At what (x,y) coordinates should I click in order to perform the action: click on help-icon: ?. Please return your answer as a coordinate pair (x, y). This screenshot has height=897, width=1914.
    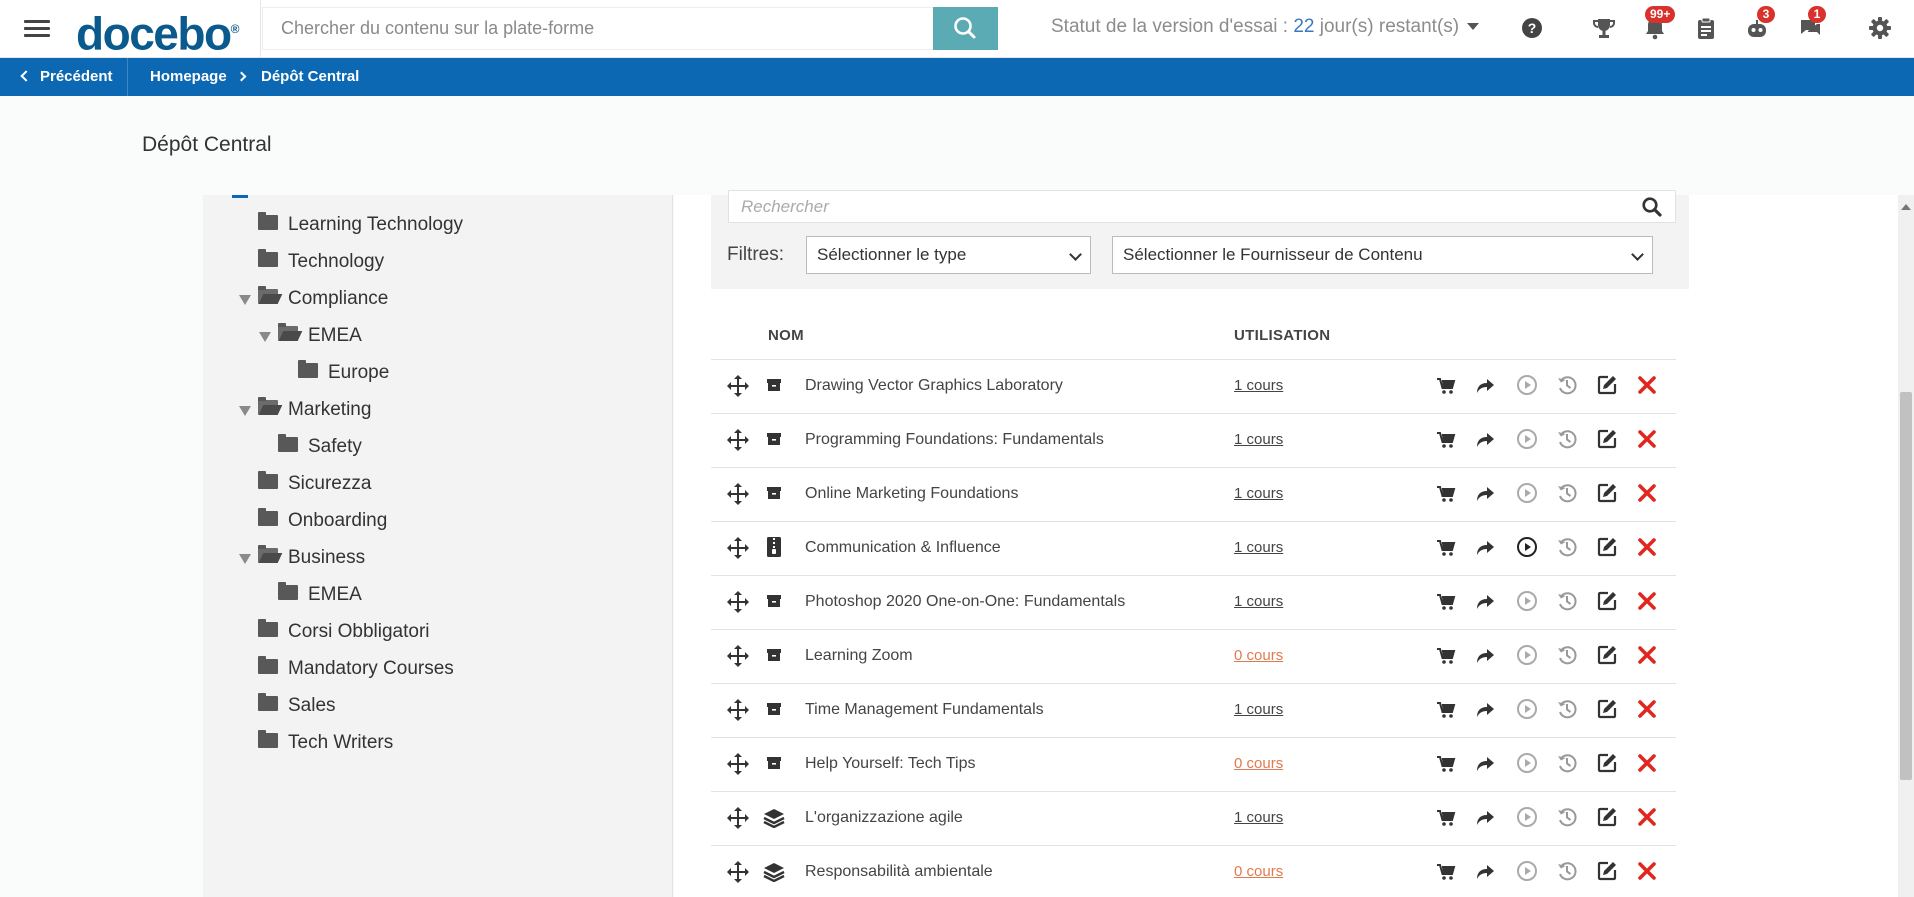
    Looking at the image, I should click on (1532, 28).